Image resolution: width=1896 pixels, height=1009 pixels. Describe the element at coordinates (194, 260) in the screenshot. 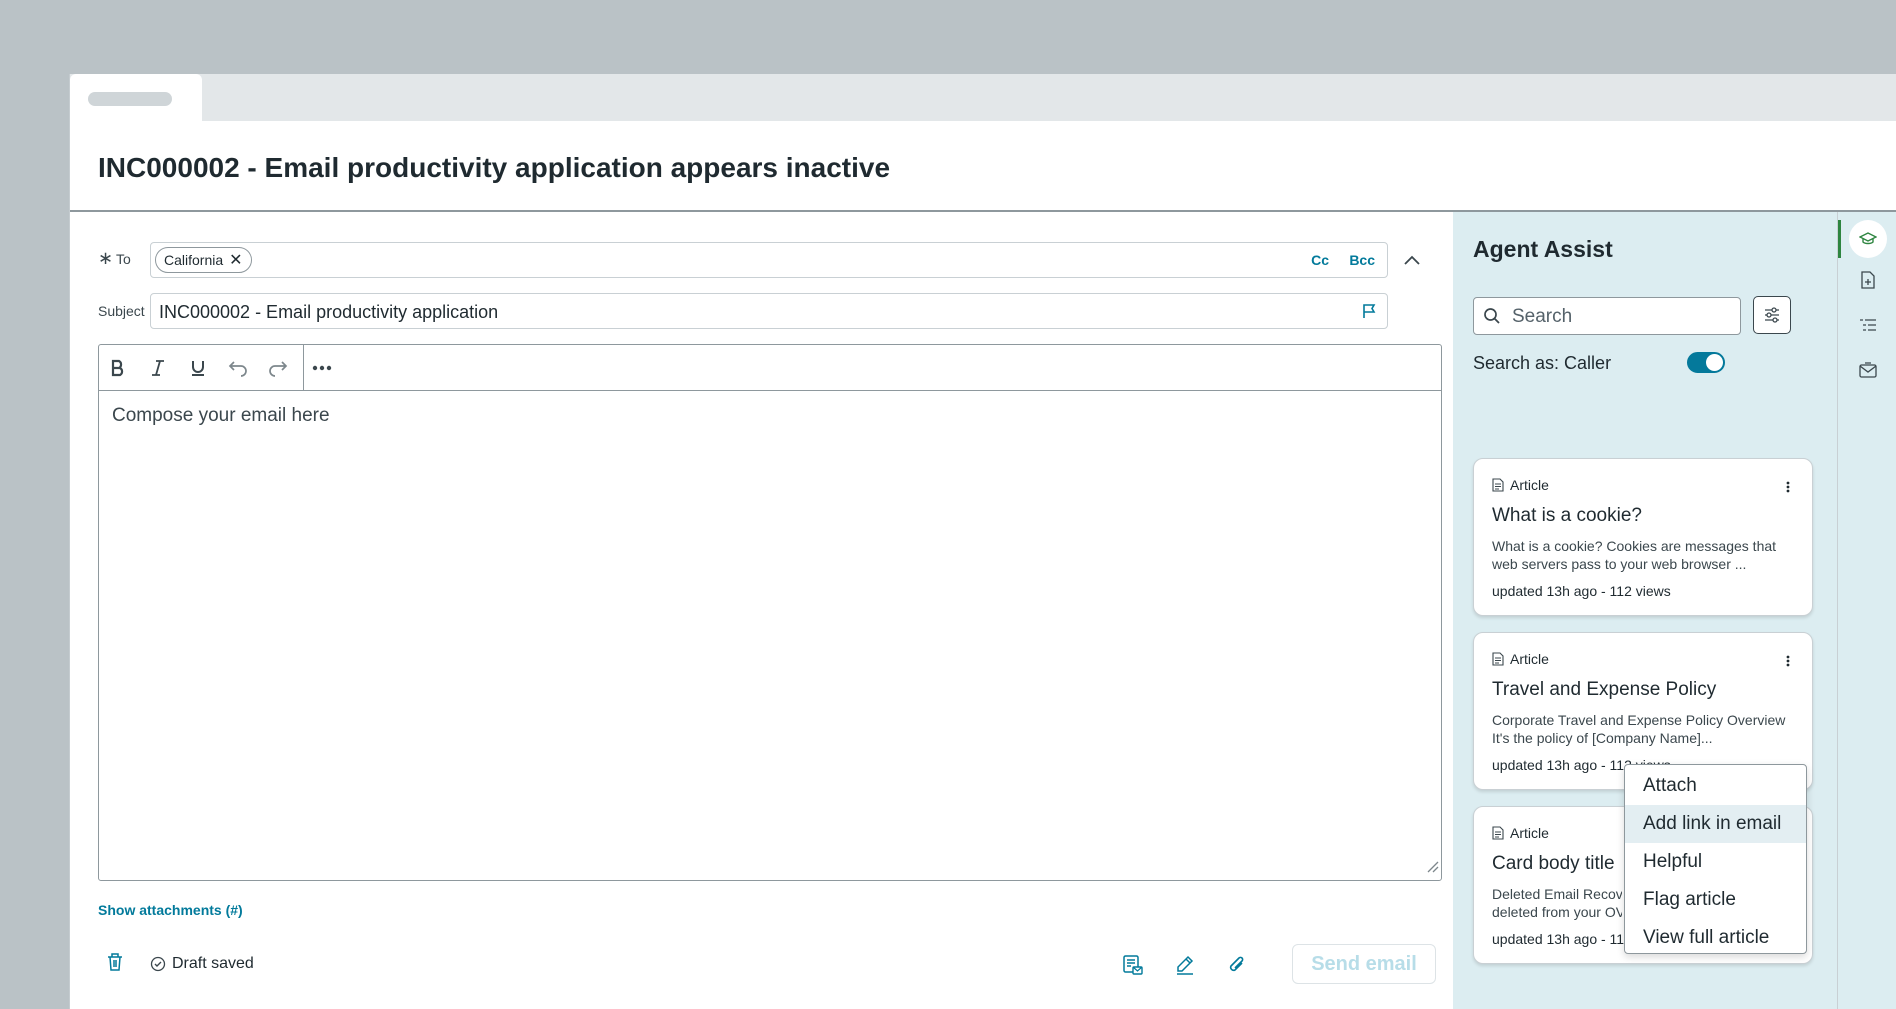

I see `recipient-chip-label: California` at that location.